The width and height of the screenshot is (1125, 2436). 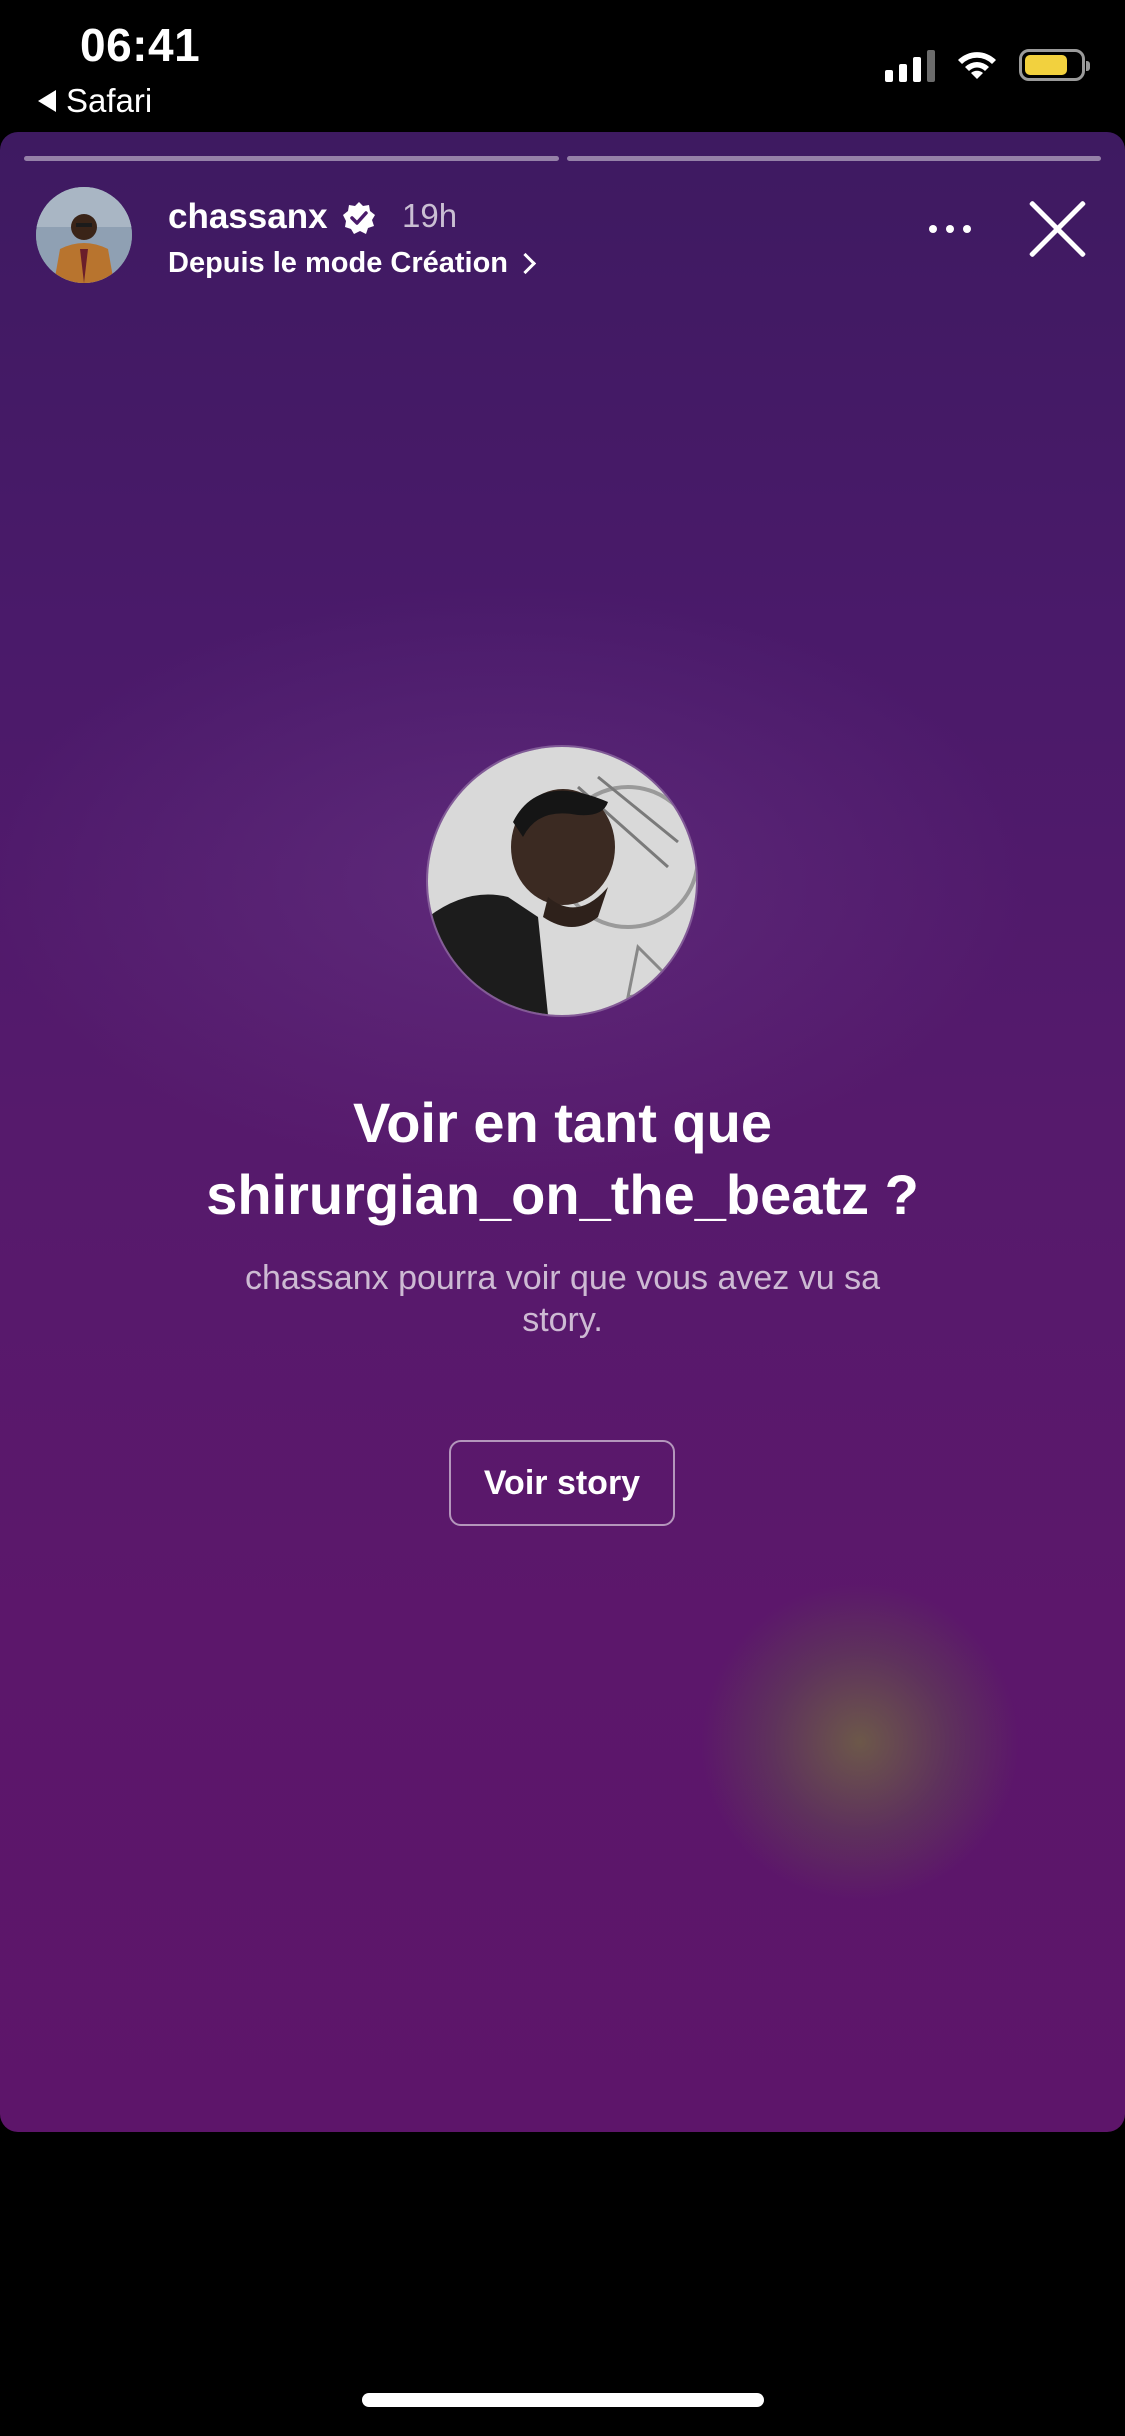 I want to click on headline-line-2: shirurgian_on_the_beatz ?, so click(x=562, y=1194).